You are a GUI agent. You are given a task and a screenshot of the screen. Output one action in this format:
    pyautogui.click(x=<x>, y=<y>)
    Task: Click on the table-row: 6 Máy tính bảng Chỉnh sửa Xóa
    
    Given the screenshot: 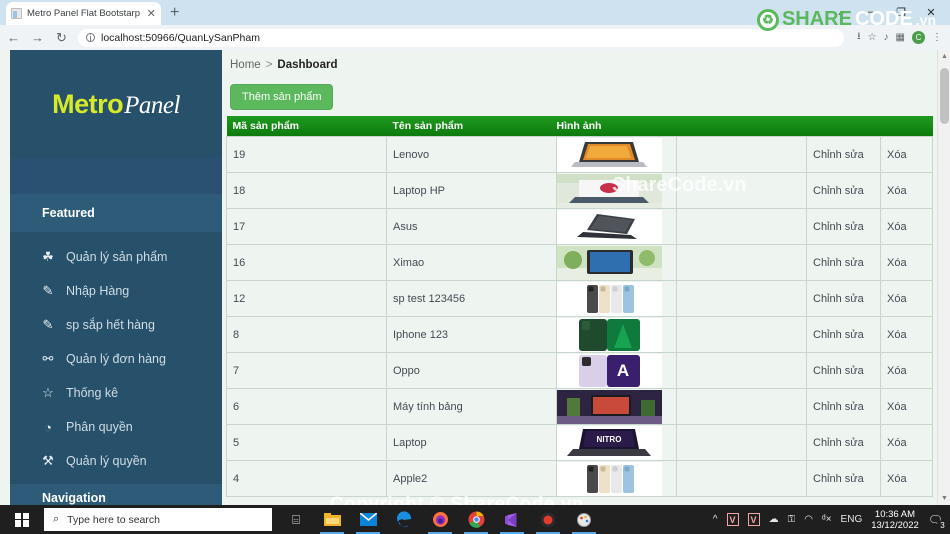 What is the action you would take?
    pyautogui.click(x=579, y=406)
    